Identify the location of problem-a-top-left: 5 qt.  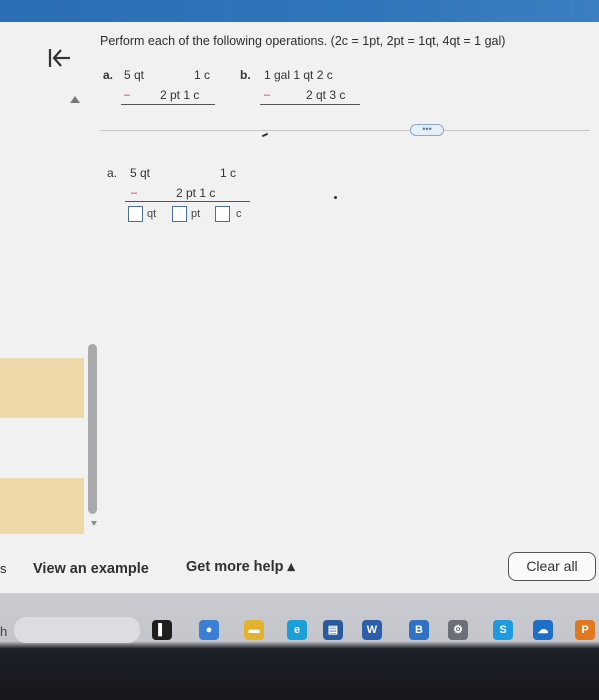
(134, 75).